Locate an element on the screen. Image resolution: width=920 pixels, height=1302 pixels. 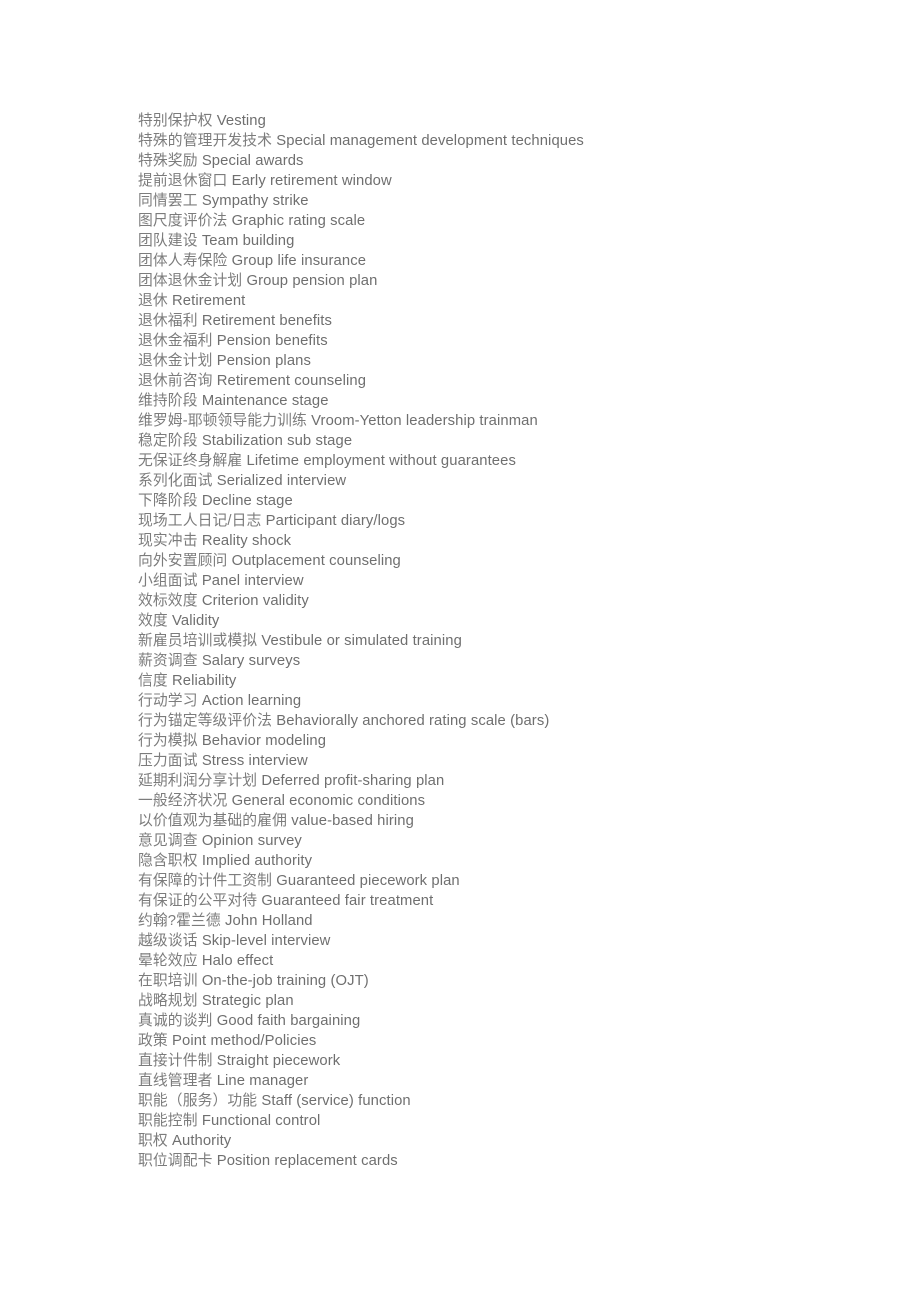
glossary-term-english: General economic conditions is located at coordinates (328, 801).